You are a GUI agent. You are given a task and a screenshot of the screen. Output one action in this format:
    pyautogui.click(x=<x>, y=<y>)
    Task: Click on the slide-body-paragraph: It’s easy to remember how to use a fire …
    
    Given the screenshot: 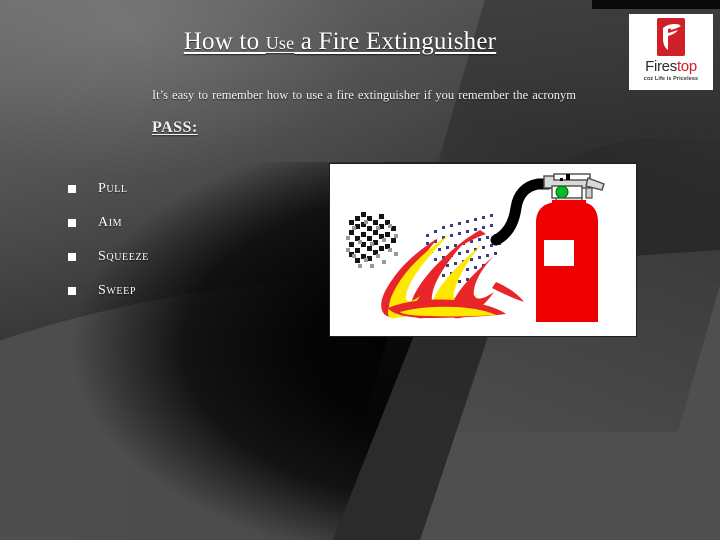 What is the action you would take?
    pyautogui.click(x=364, y=113)
    